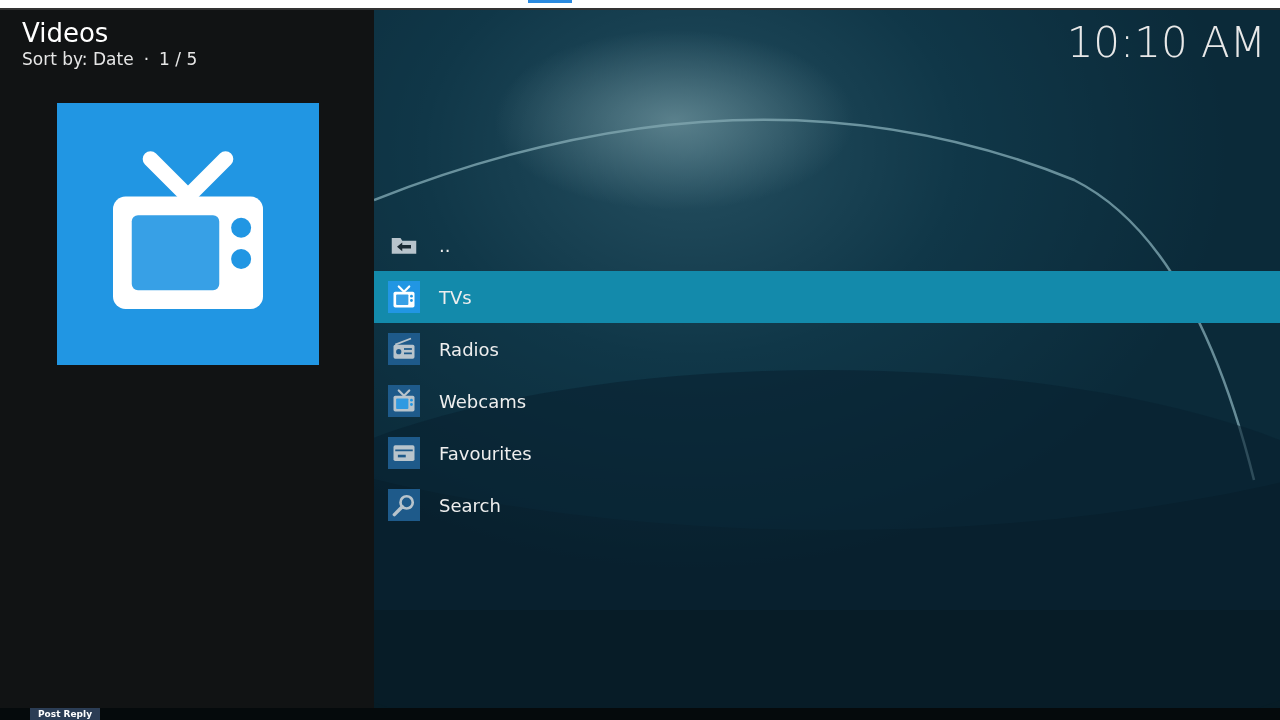 The image size is (1280, 720). Describe the element at coordinates (827, 349) in the screenshot. I see `list-item: Radios` at that location.